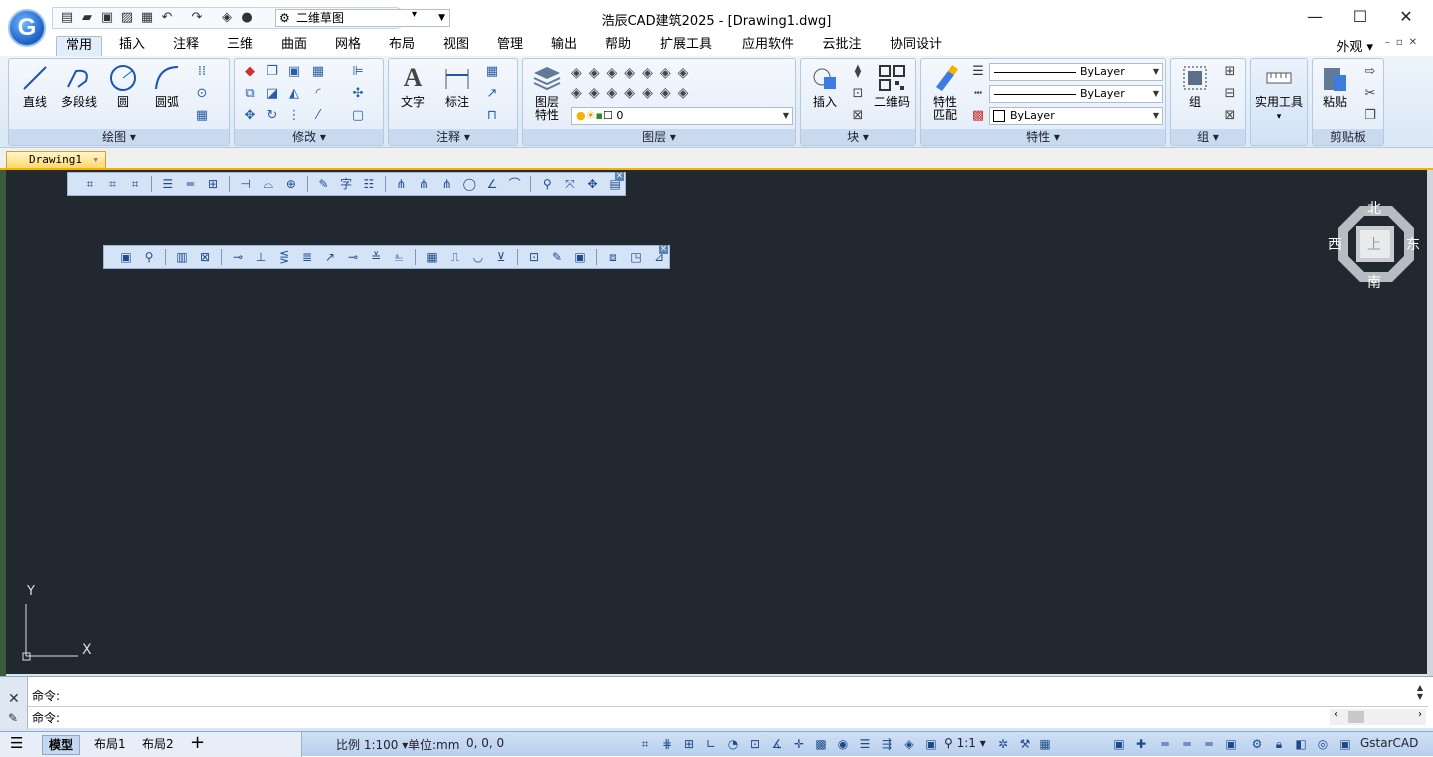 This screenshot has width=1433, height=757. I want to click on annotation-visibility-icon: ▣, so click(931, 744).